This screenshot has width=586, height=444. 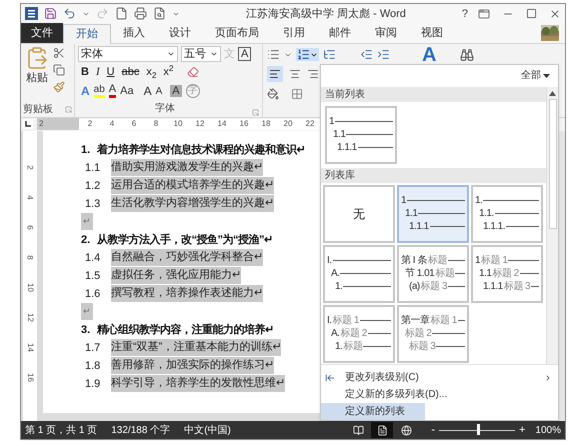 I want to click on section-header: 列表库, so click(x=433, y=175).